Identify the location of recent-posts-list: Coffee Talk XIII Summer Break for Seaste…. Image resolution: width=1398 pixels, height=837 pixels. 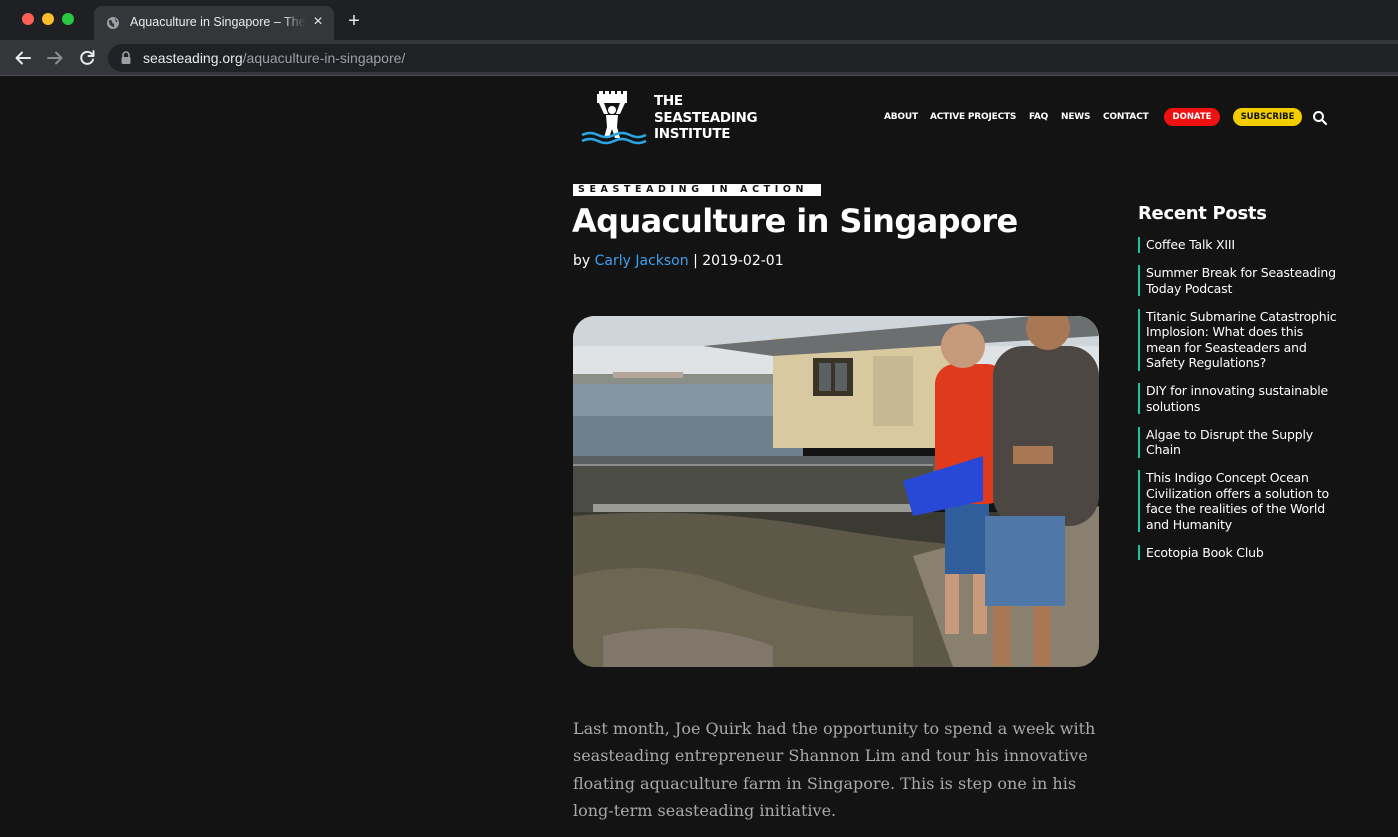
(1238, 398).